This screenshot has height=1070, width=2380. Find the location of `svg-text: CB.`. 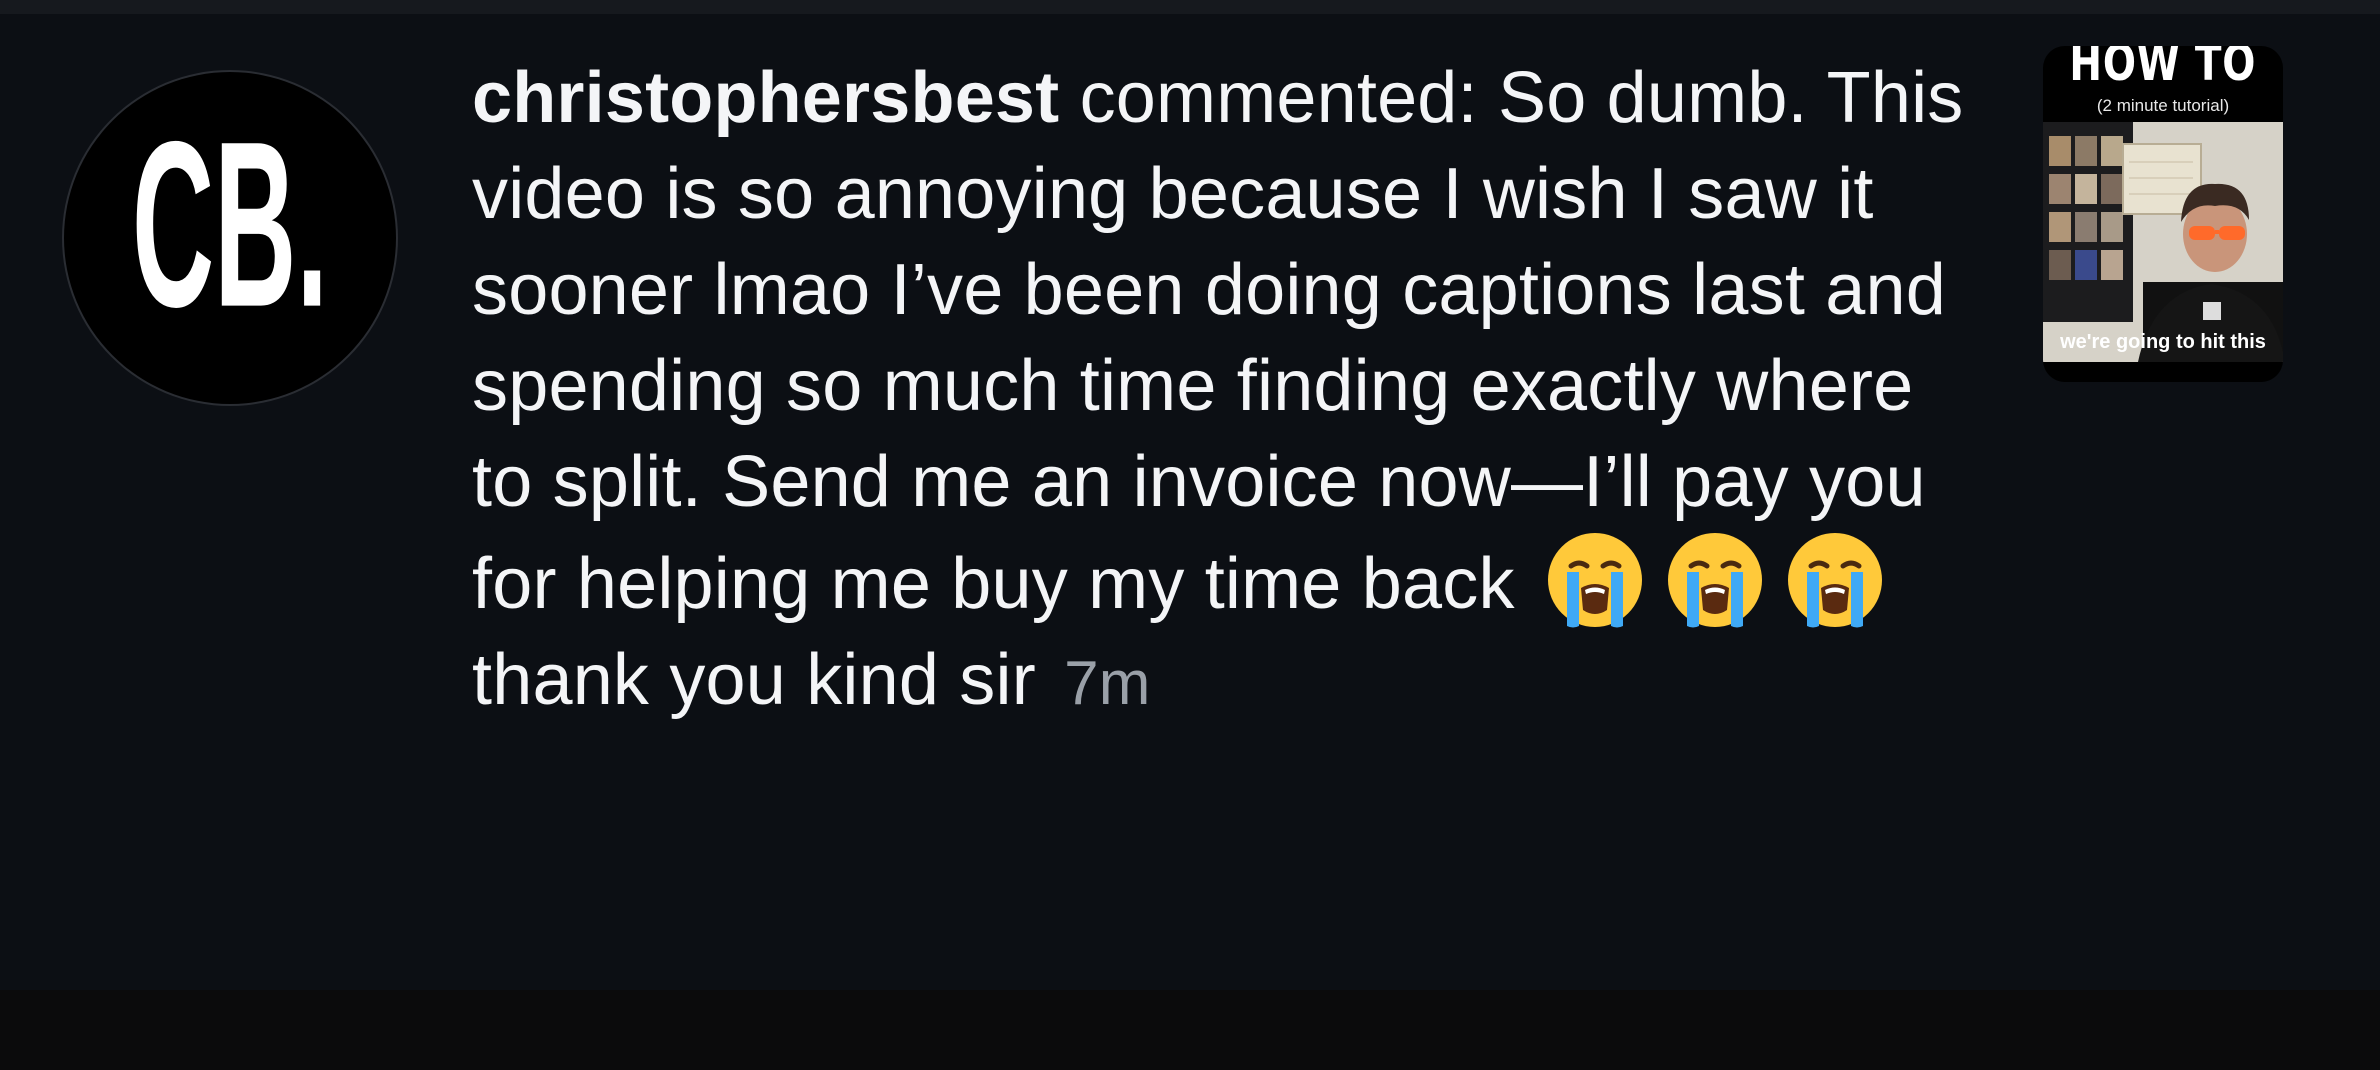

svg-text: CB. is located at coordinates (230, 224).